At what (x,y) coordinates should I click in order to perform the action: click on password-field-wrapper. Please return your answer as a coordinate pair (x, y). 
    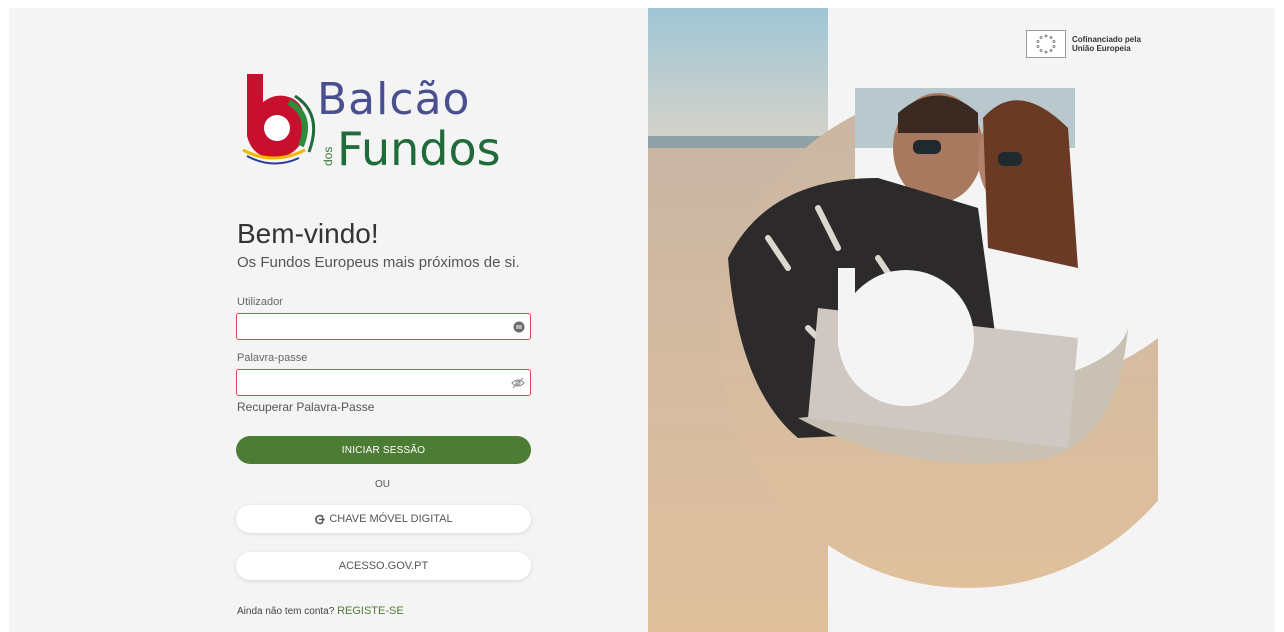
    Looking at the image, I should click on (383, 382).